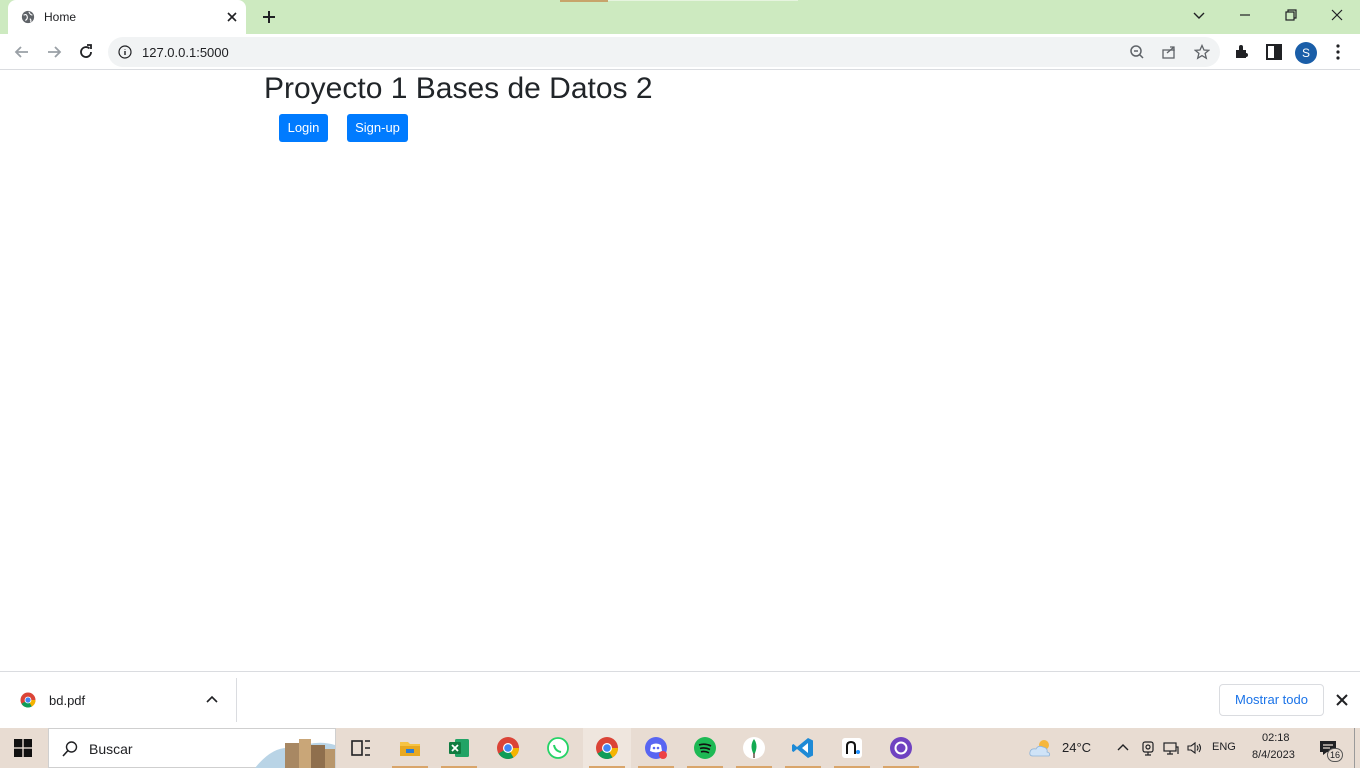  I want to click on download-file-name: bd.pdf, so click(67, 700).